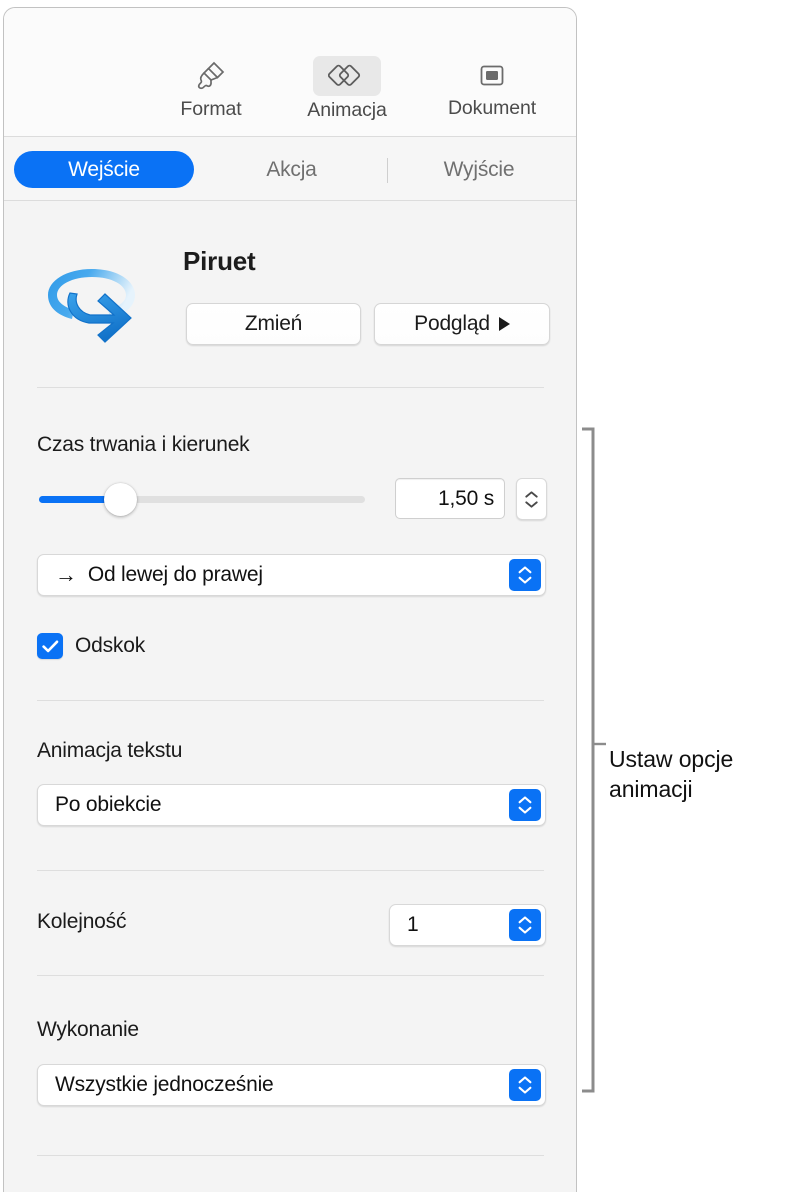 The height and width of the screenshot is (1192, 795). I want to click on tab-dokument: Dokument, so click(492, 88).